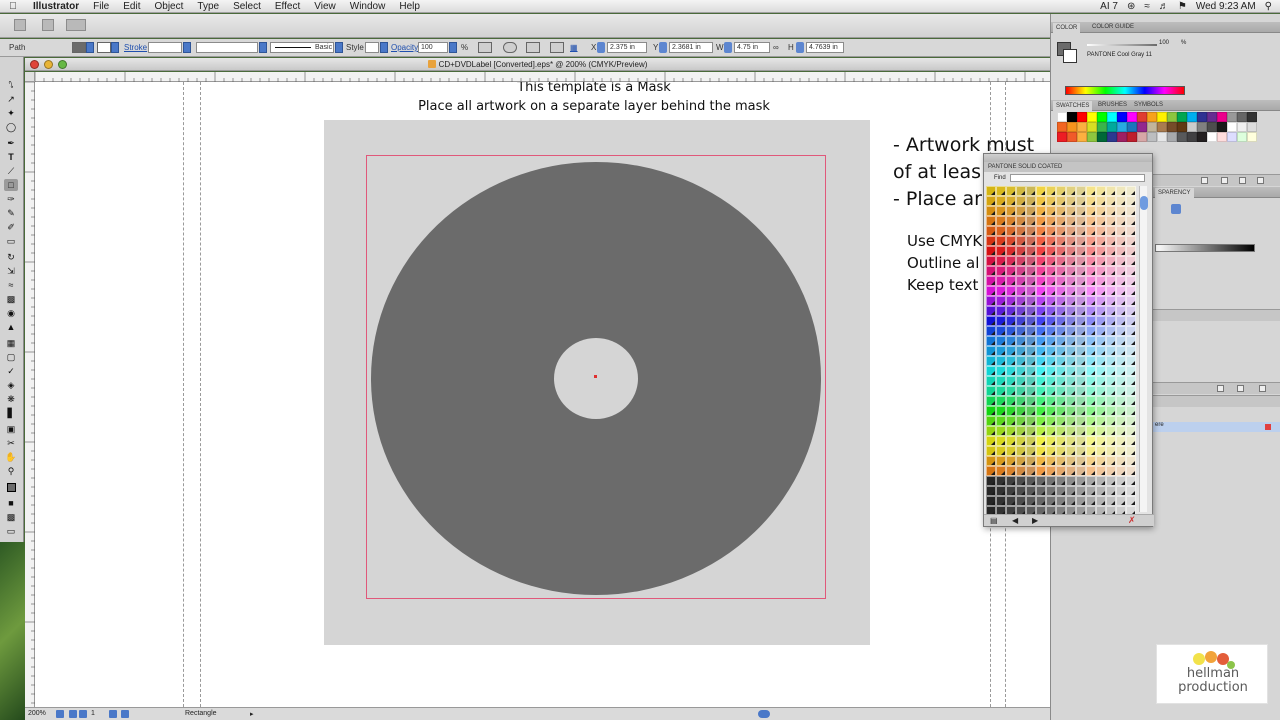  What do you see at coordinates (1147, 6) in the screenshot?
I see `wifi-icon: ≈` at bounding box center [1147, 6].